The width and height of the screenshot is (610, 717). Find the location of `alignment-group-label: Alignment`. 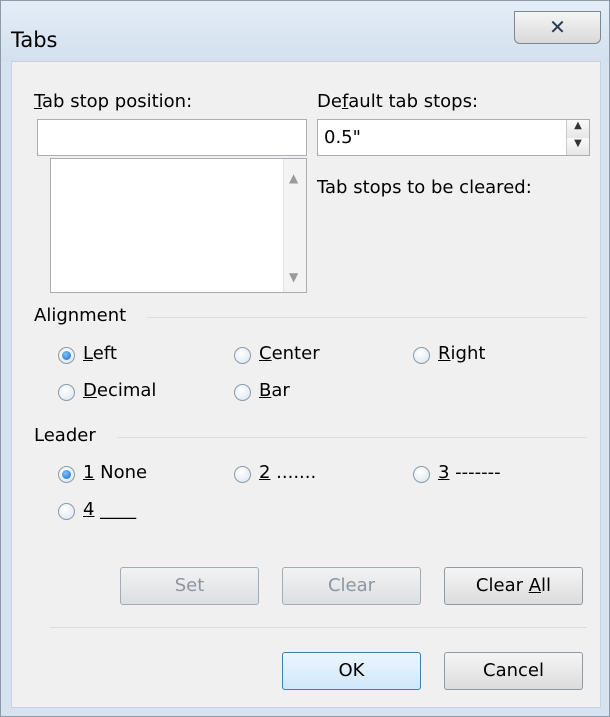

alignment-group-label: Alignment is located at coordinates (80, 315).